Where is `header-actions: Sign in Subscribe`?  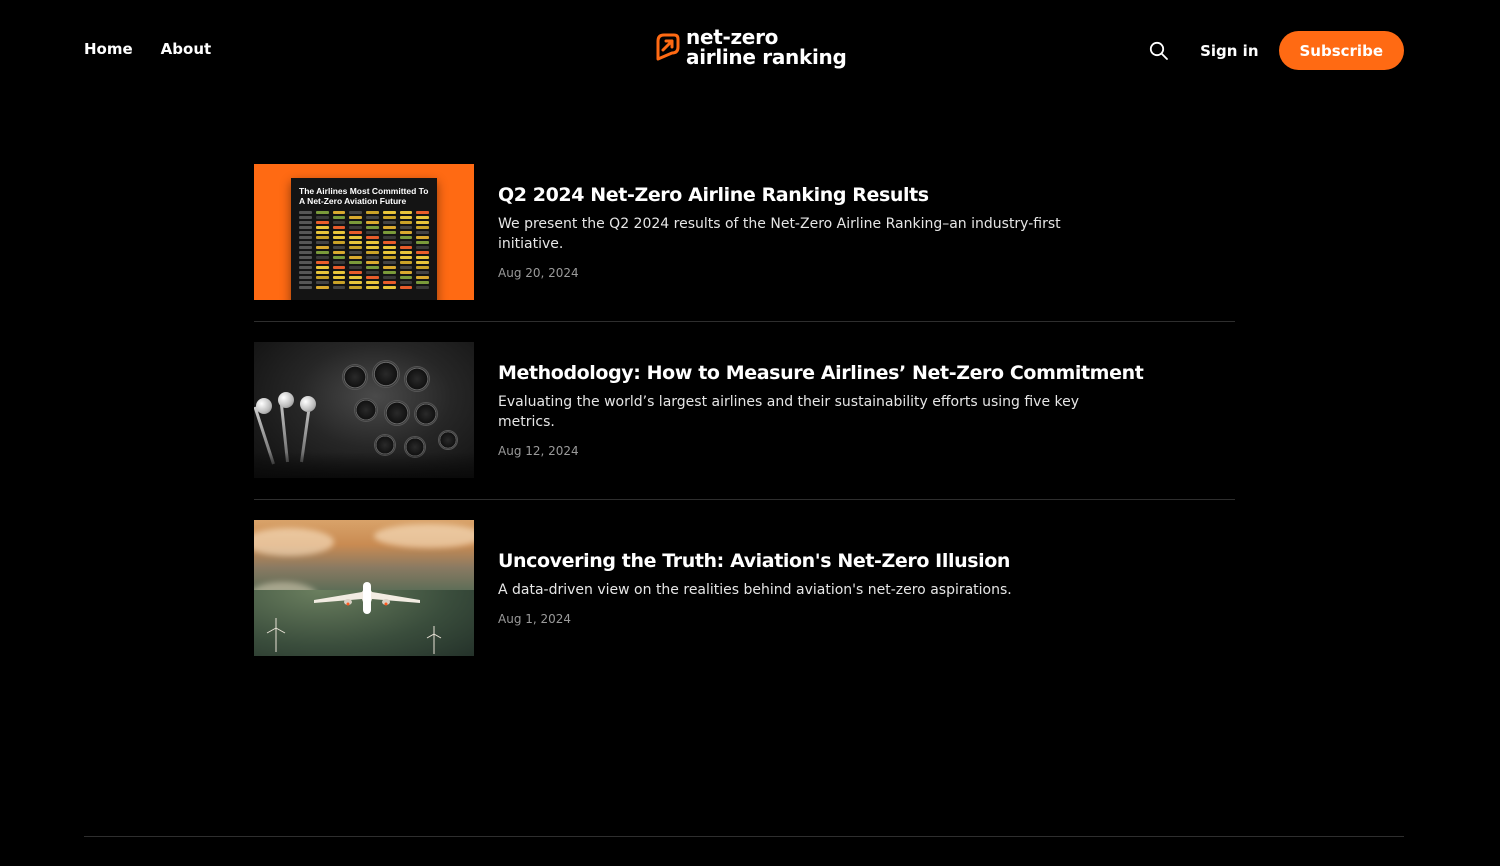 header-actions: Sign in Subscribe is located at coordinates (1276, 50).